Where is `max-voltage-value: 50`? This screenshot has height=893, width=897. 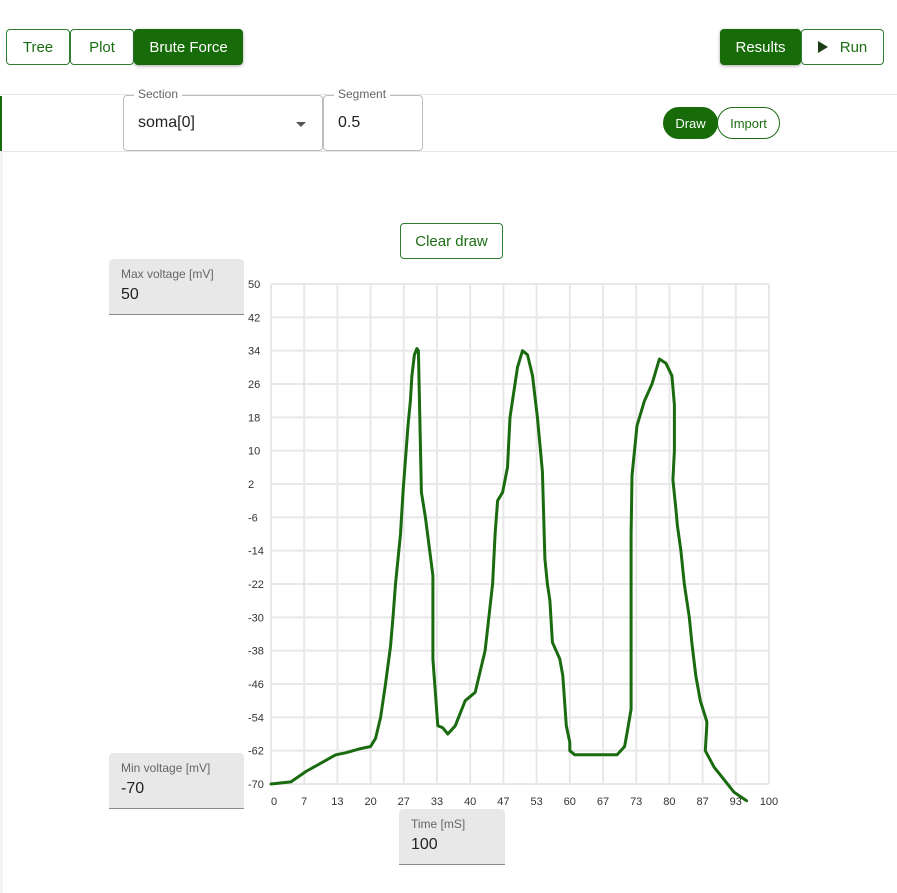
max-voltage-value: 50 is located at coordinates (130, 294).